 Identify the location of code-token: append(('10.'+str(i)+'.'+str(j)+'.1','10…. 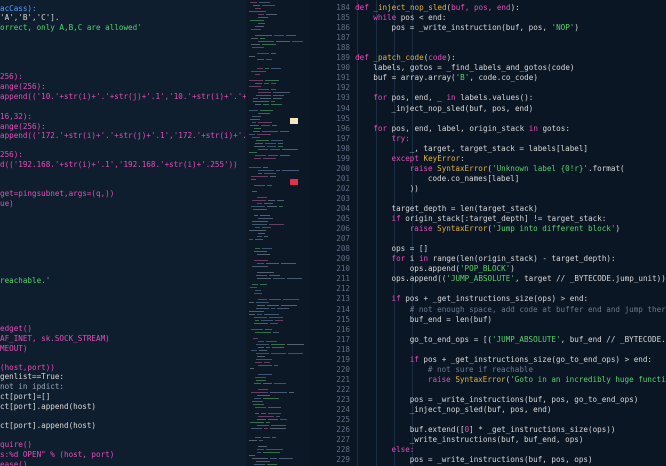
(123, 96).